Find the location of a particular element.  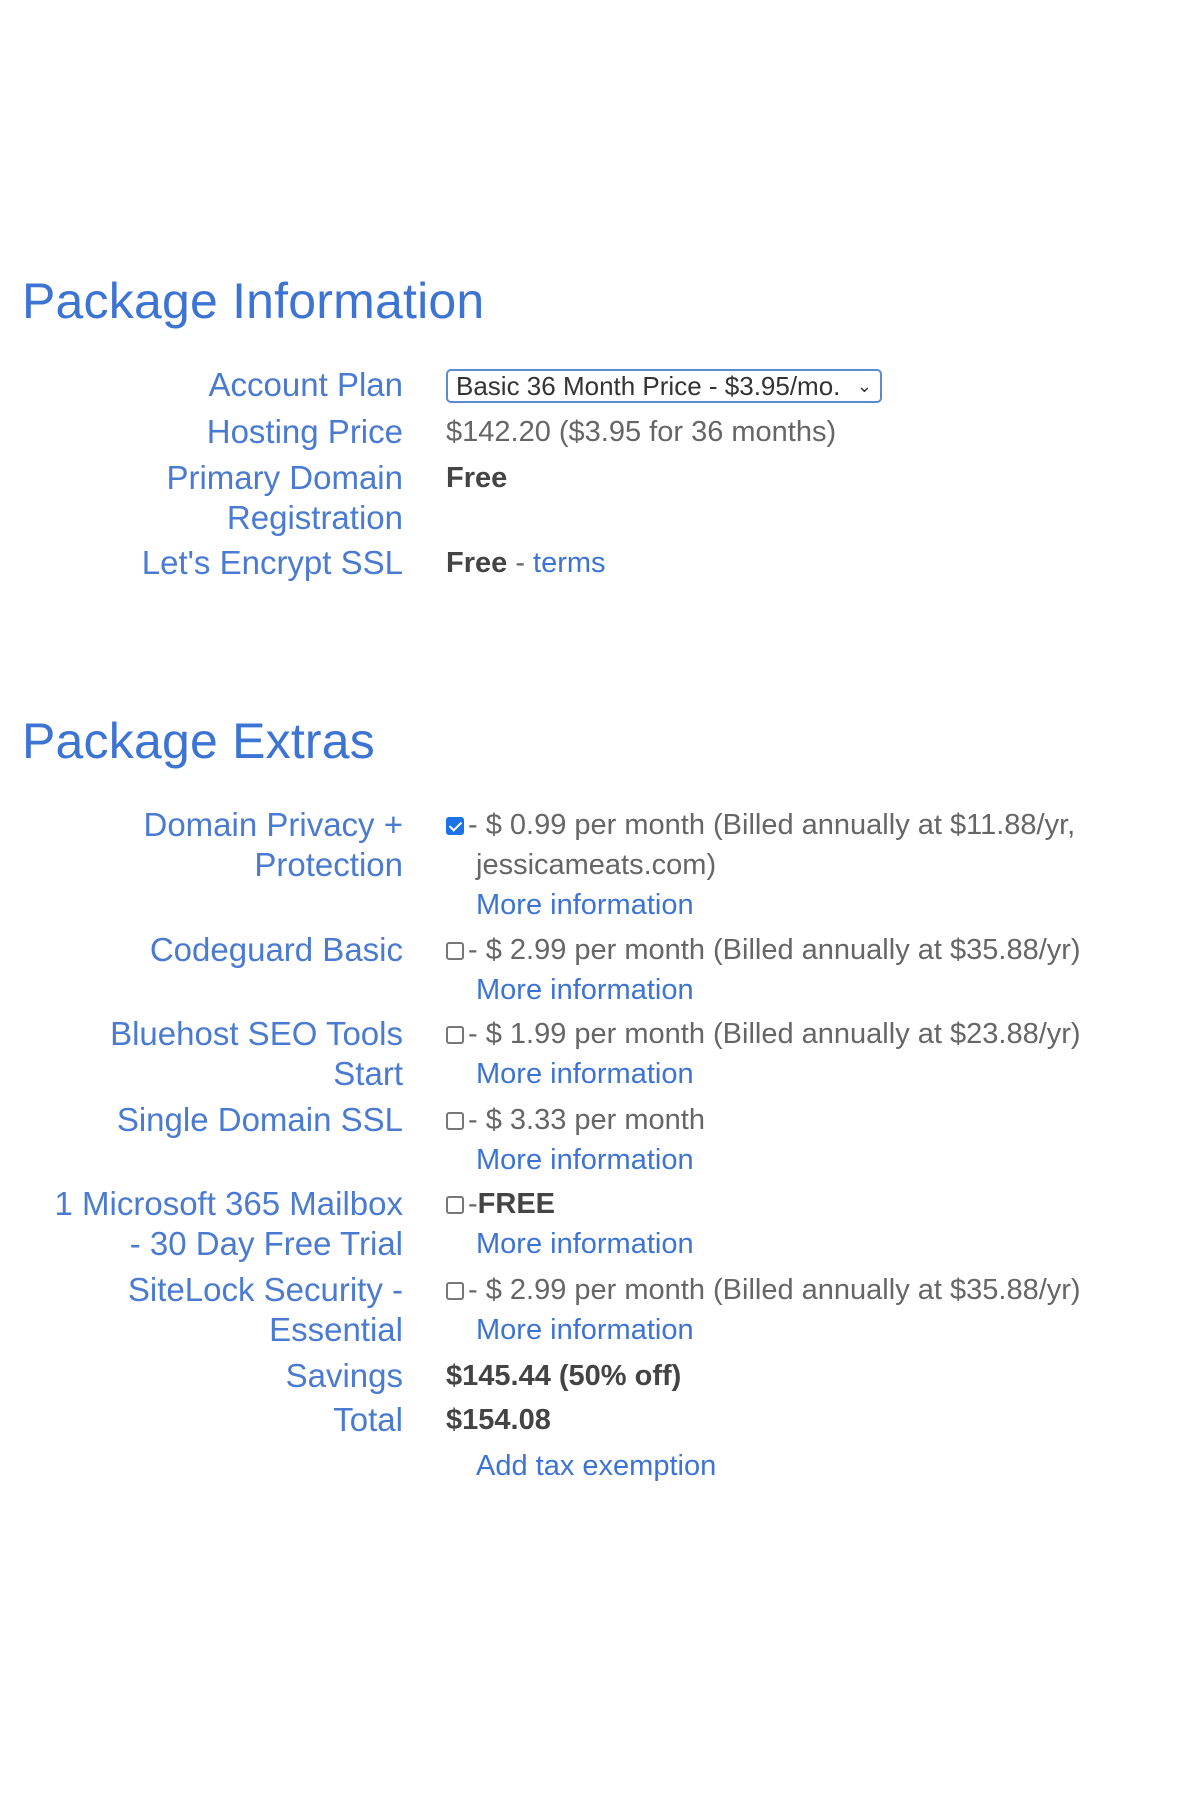

primary-domain-value: Free is located at coordinates (477, 478).